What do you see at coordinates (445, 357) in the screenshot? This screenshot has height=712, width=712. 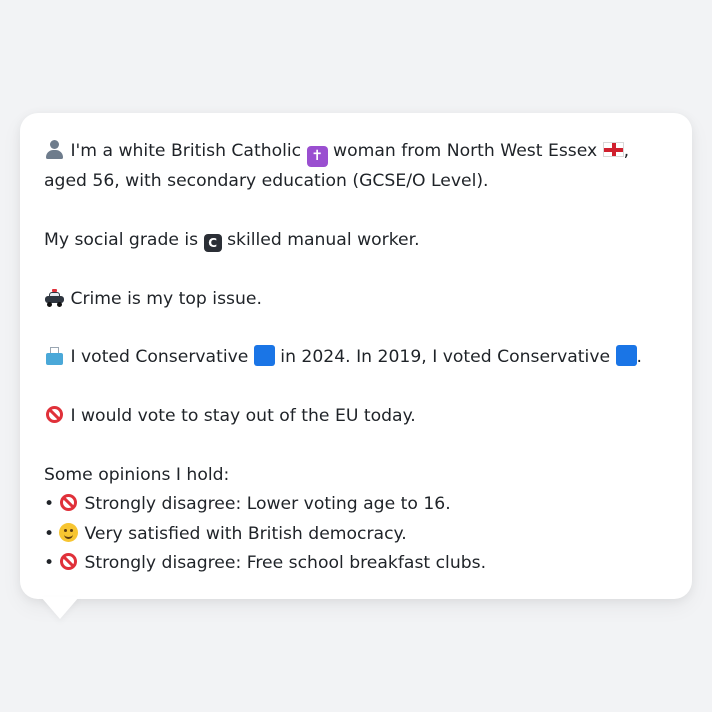 I see `vote-text-2: in 2024. In 2019, I voted Conservative` at bounding box center [445, 357].